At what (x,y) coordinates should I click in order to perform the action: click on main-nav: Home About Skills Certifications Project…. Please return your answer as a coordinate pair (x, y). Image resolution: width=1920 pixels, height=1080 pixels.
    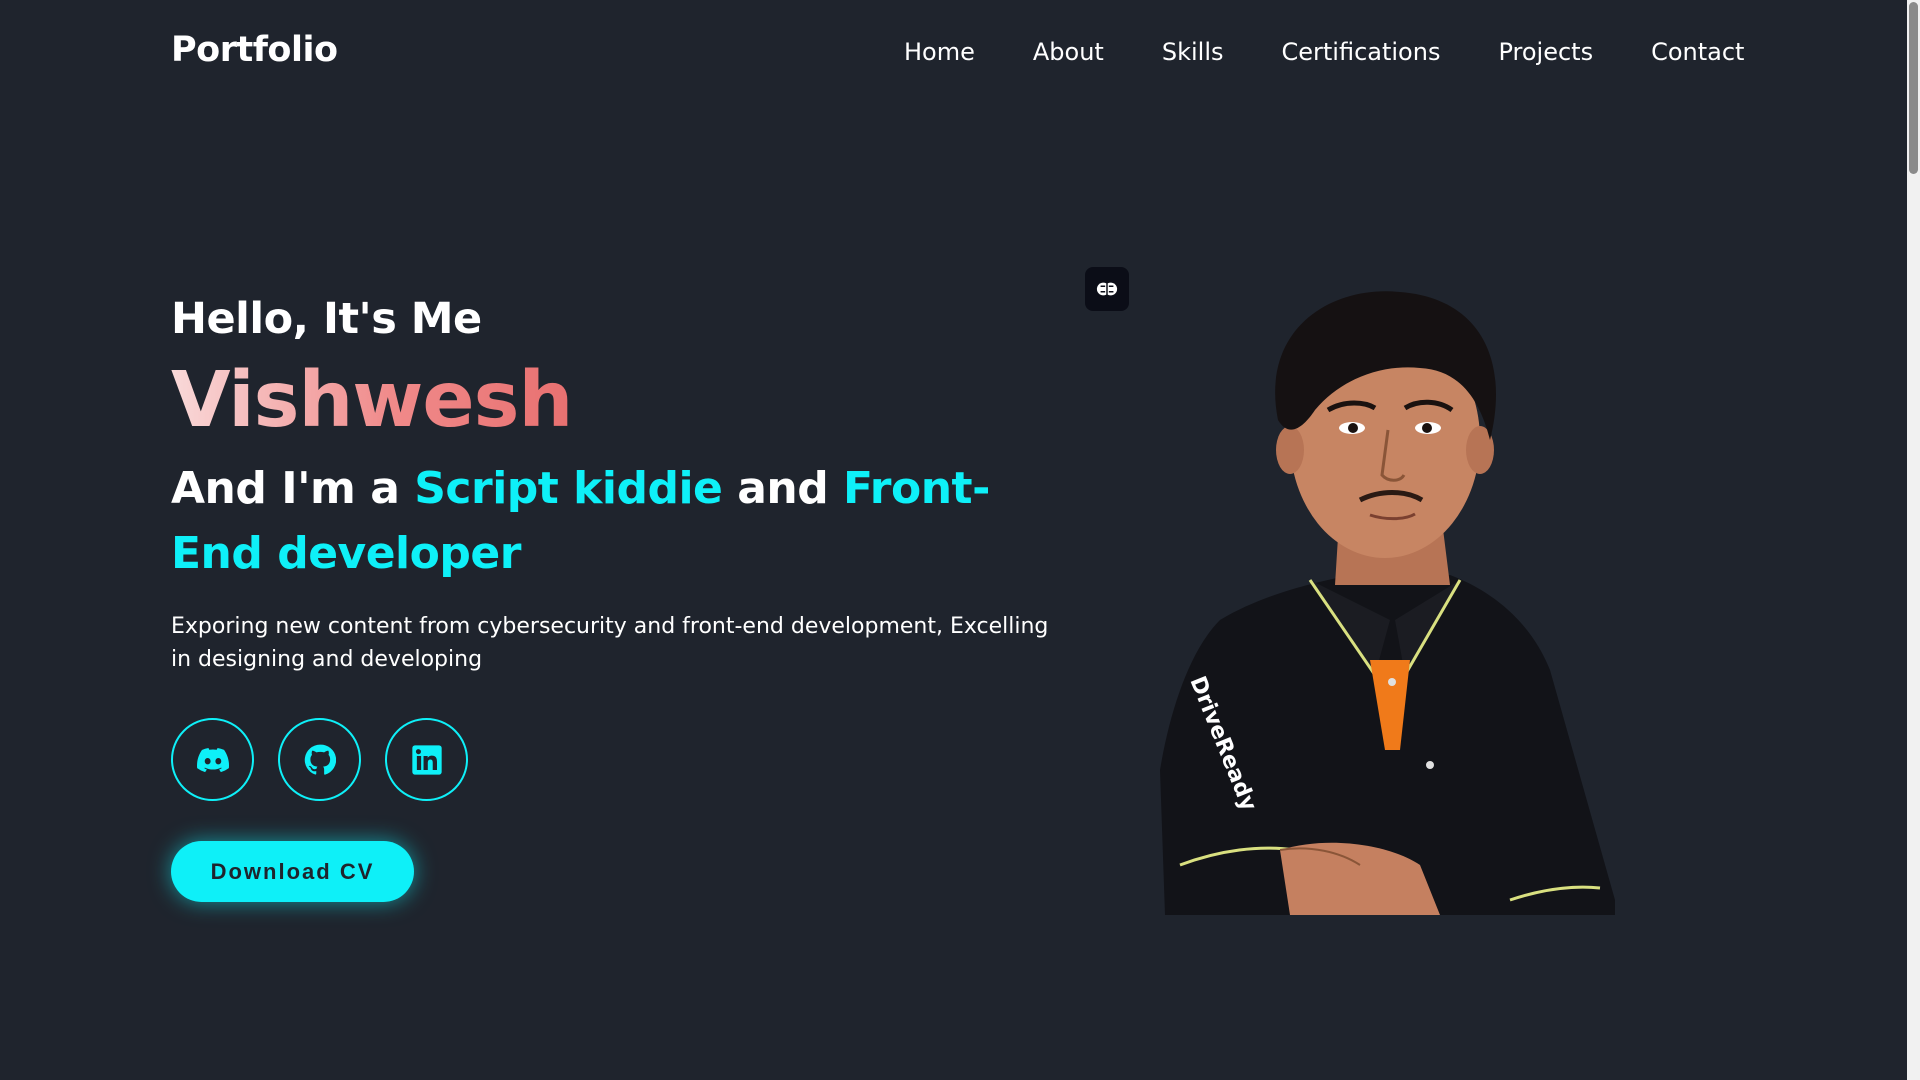
    Looking at the image, I should click on (1324, 52).